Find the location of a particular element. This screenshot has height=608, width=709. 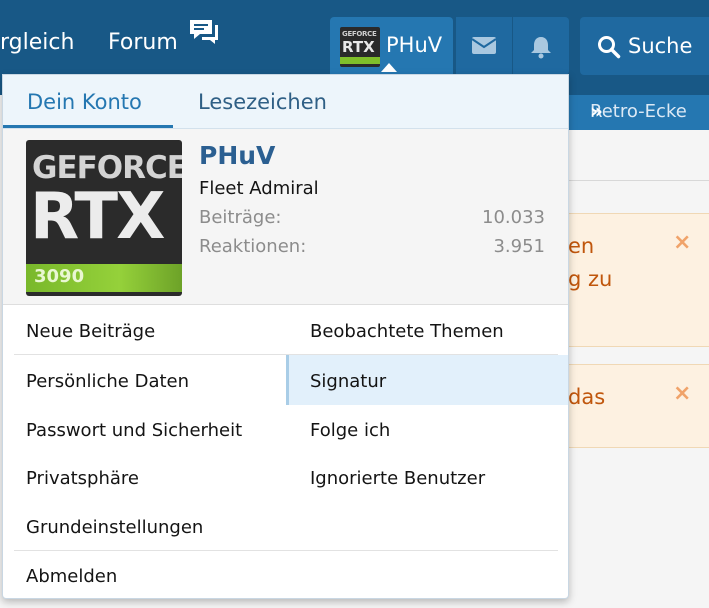

messages-button is located at coordinates (484, 46).